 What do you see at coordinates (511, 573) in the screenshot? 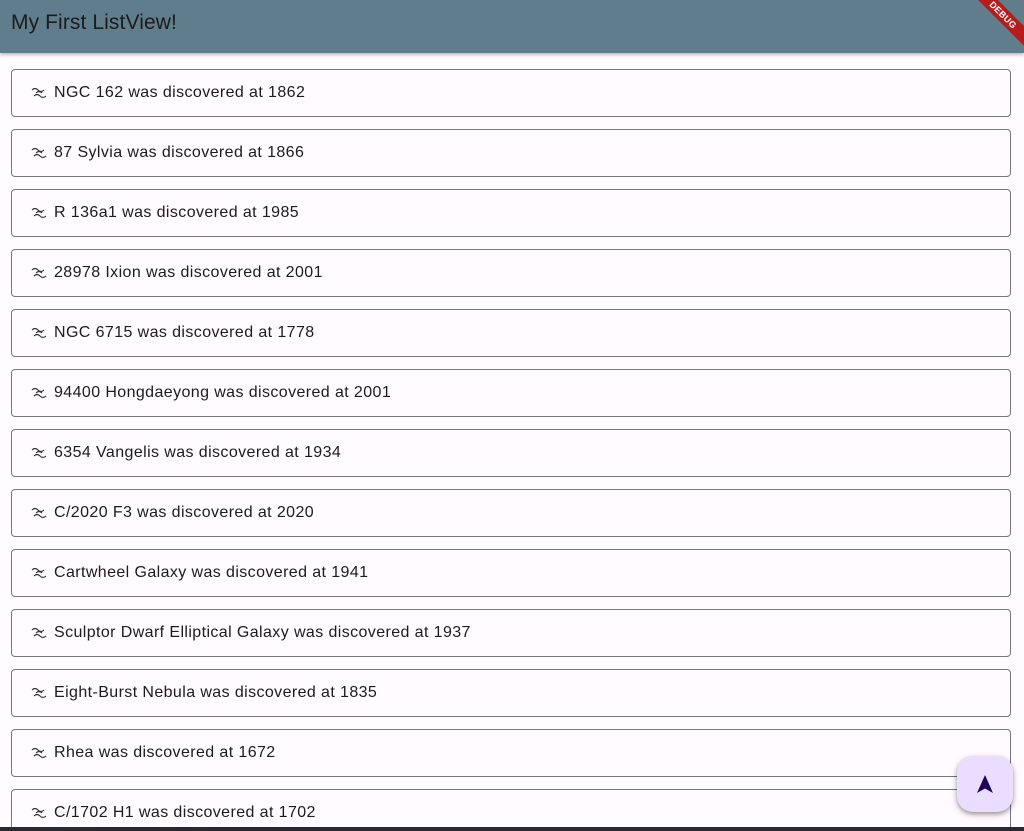
I see `list-item: Cartwheel Galaxy was discovered at 1941` at bounding box center [511, 573].